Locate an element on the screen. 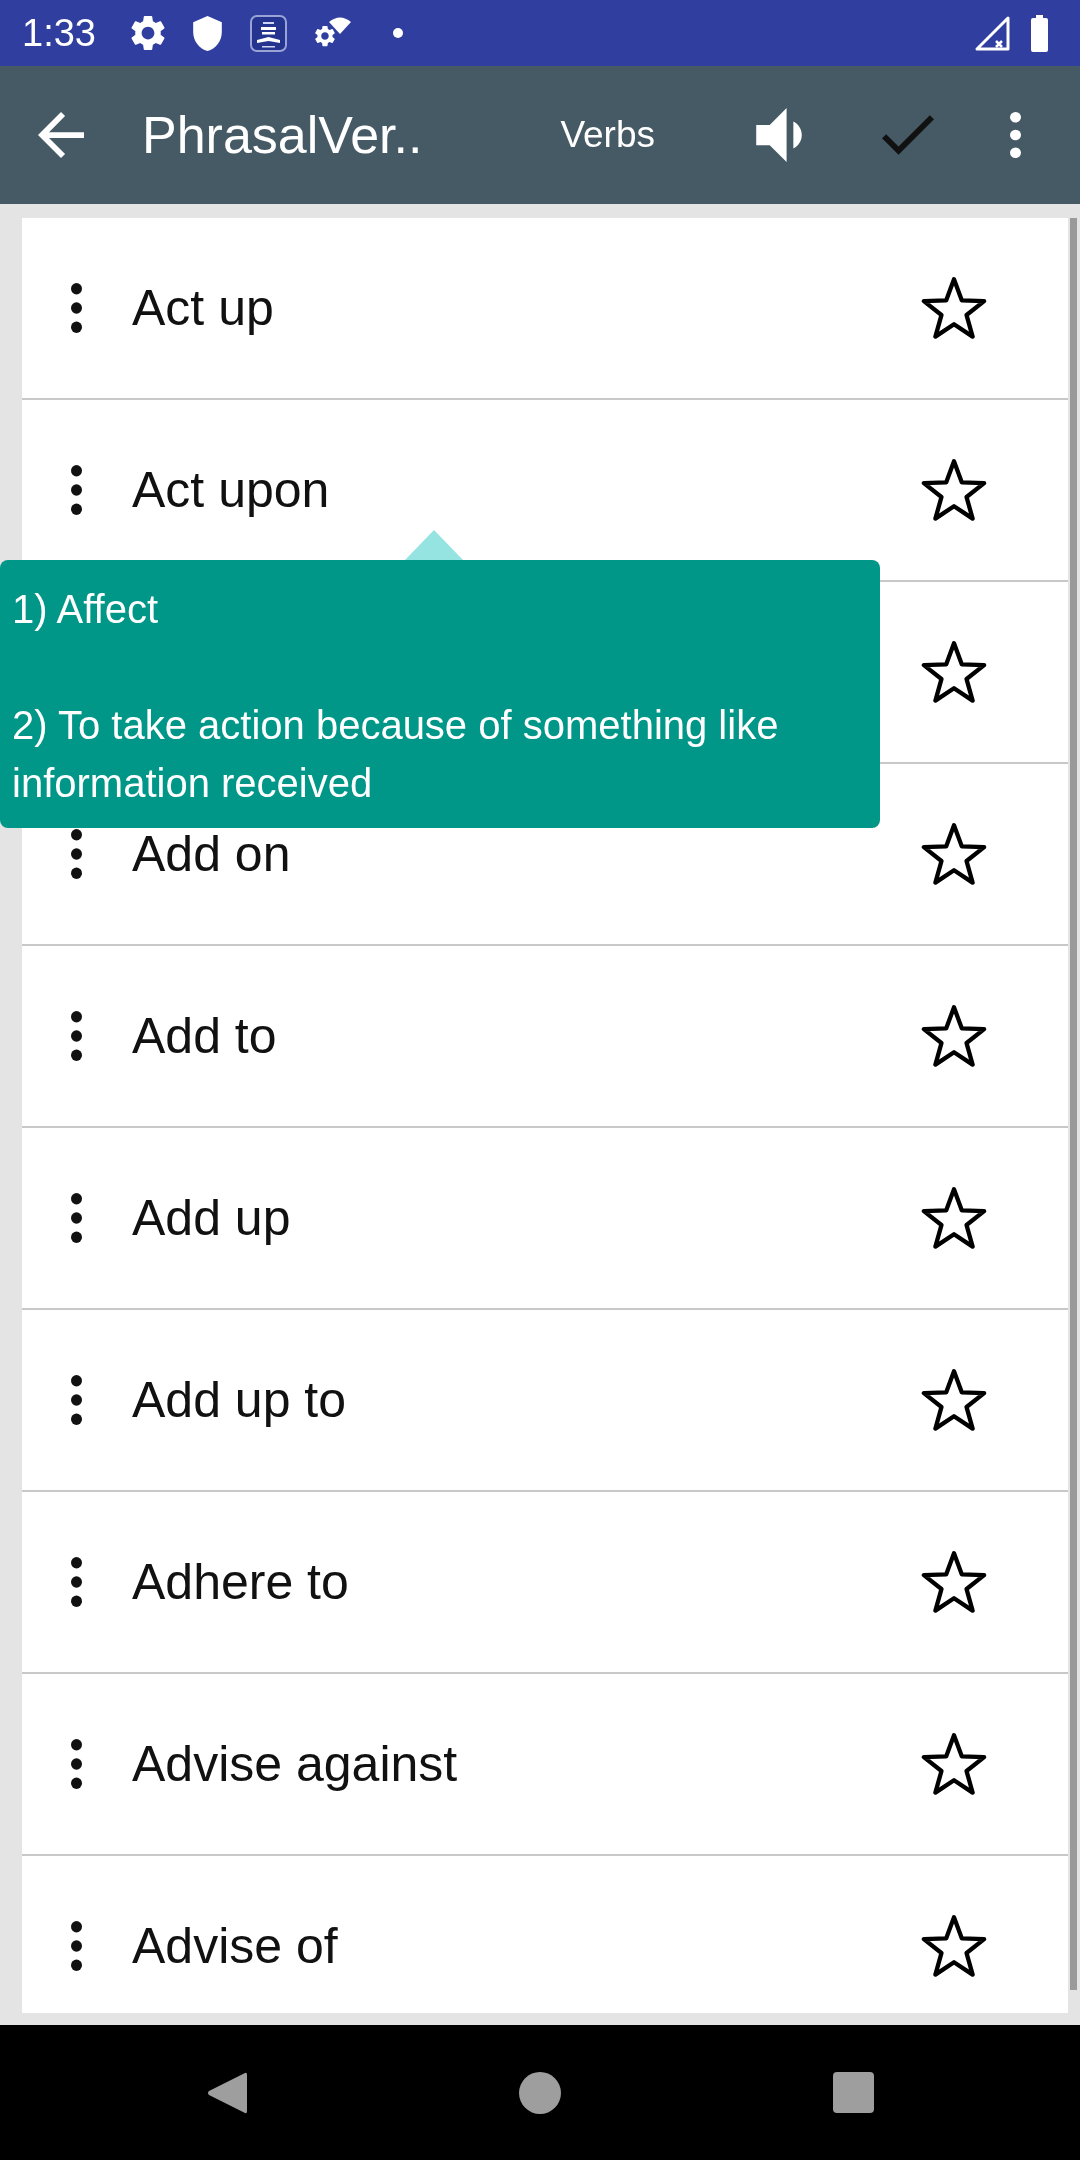  back-arrow-icon is located at coordinates (61, 135).